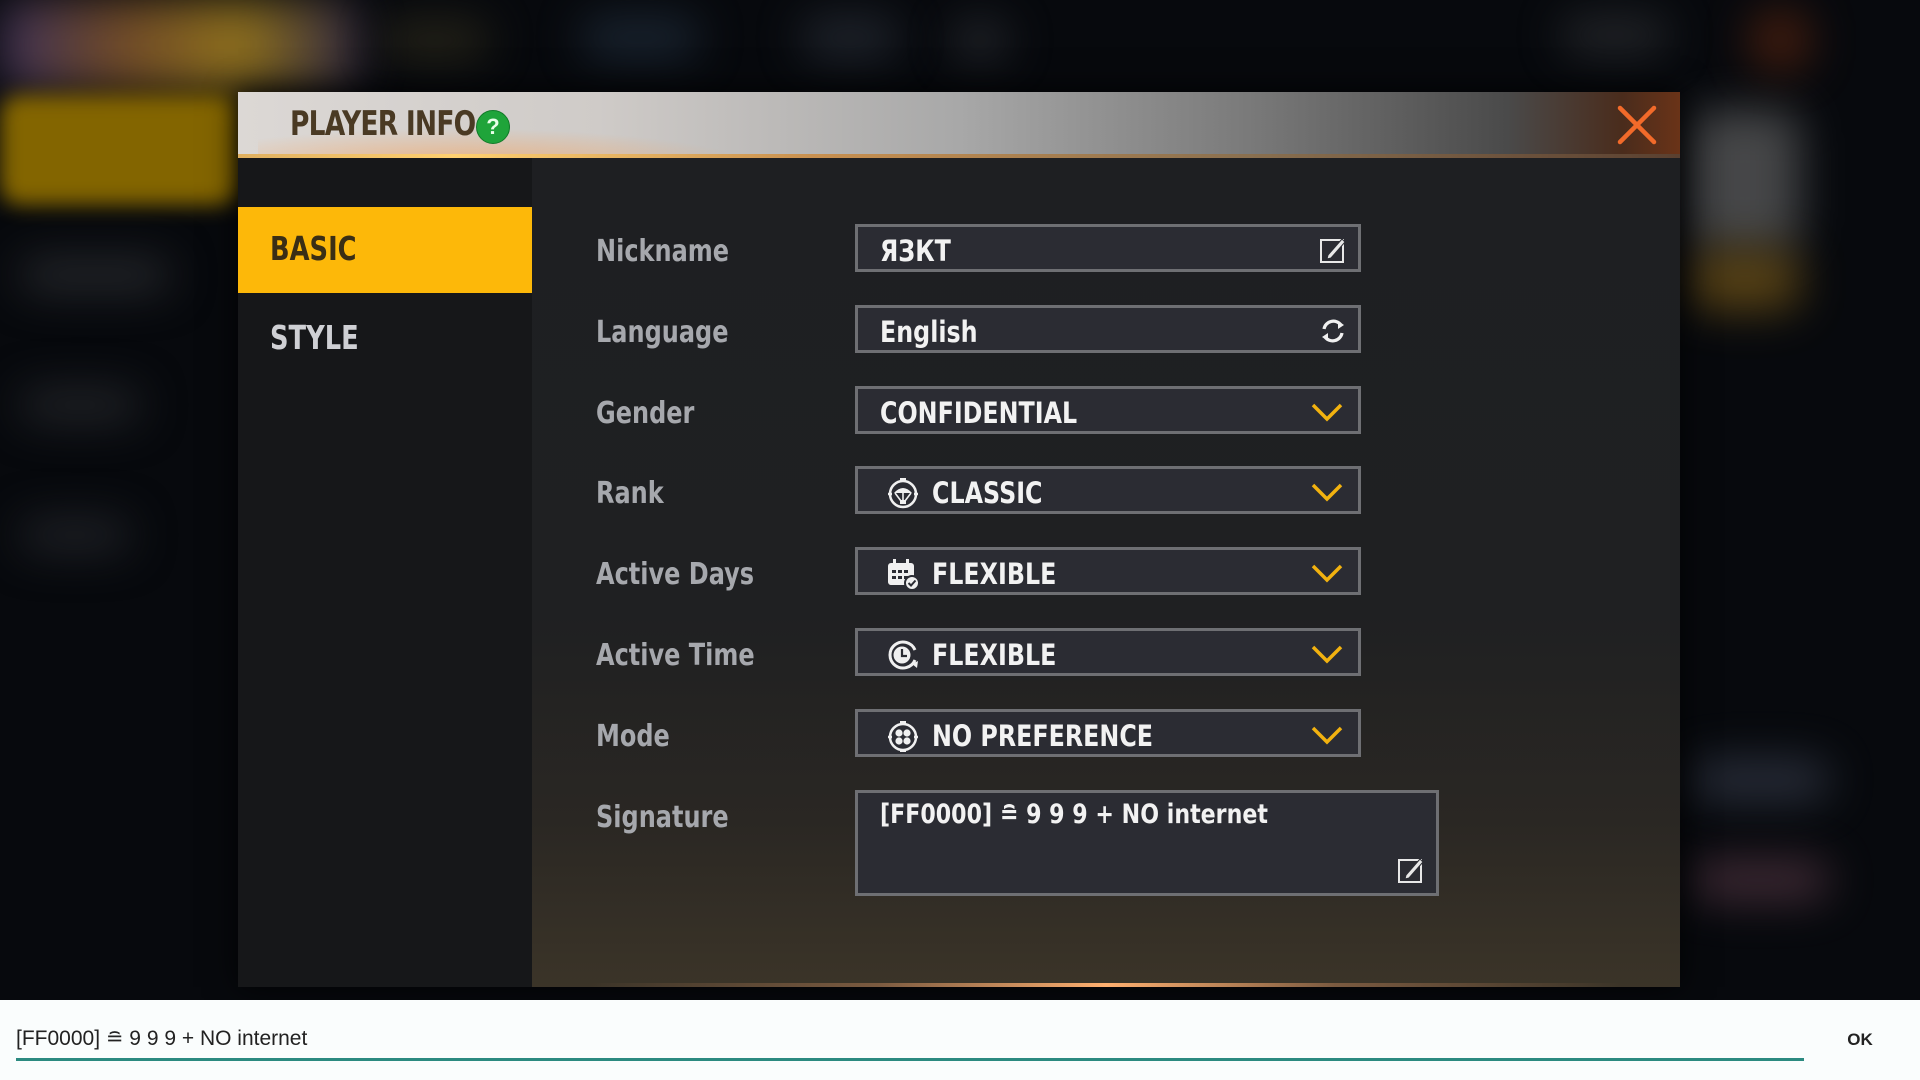 This screenshot has height=1080, width=1920. I want to click on active-time-row: Active Time FLEXIBLE, so click(1106, 655).